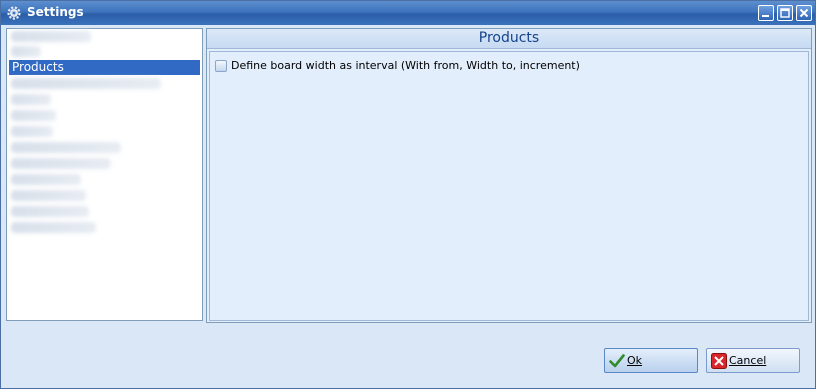  I want to click on maximize-icon, so click(785, 13).